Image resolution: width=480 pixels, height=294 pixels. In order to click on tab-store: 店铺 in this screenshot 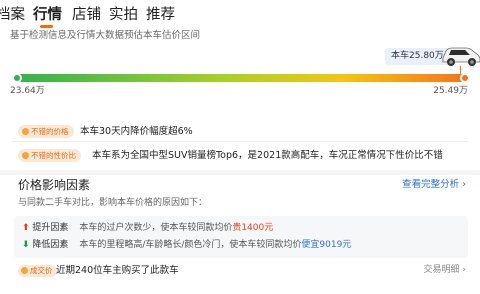, I will do `click(86, 15)`.